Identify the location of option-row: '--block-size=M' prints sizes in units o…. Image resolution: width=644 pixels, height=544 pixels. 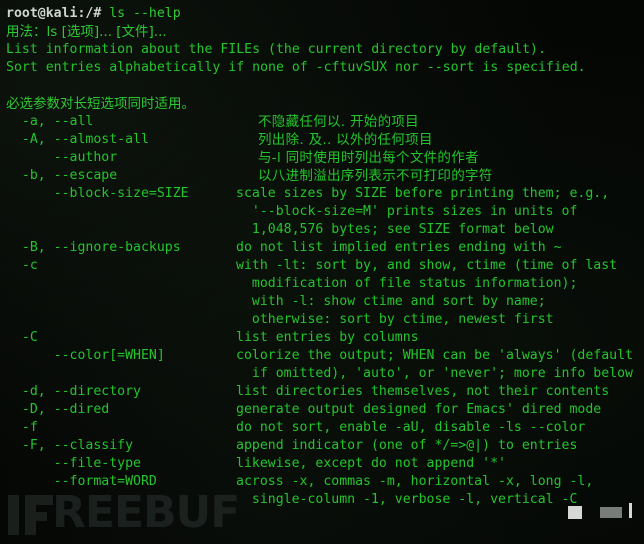
(325, 212).